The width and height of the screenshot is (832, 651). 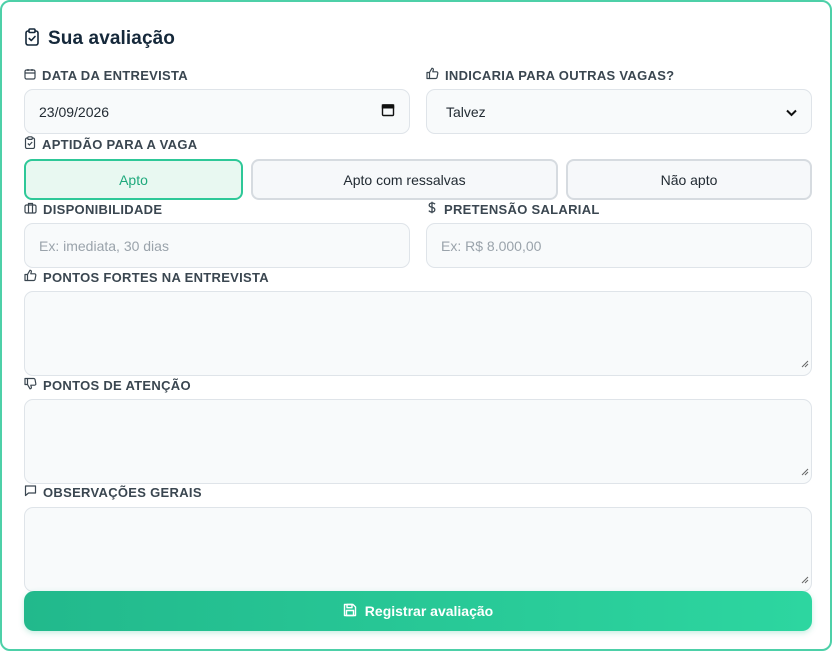 What do you see at coordinates (418, 441) in the screenshot?
I see `concerns-textarea` at bounding box center [418, 441].